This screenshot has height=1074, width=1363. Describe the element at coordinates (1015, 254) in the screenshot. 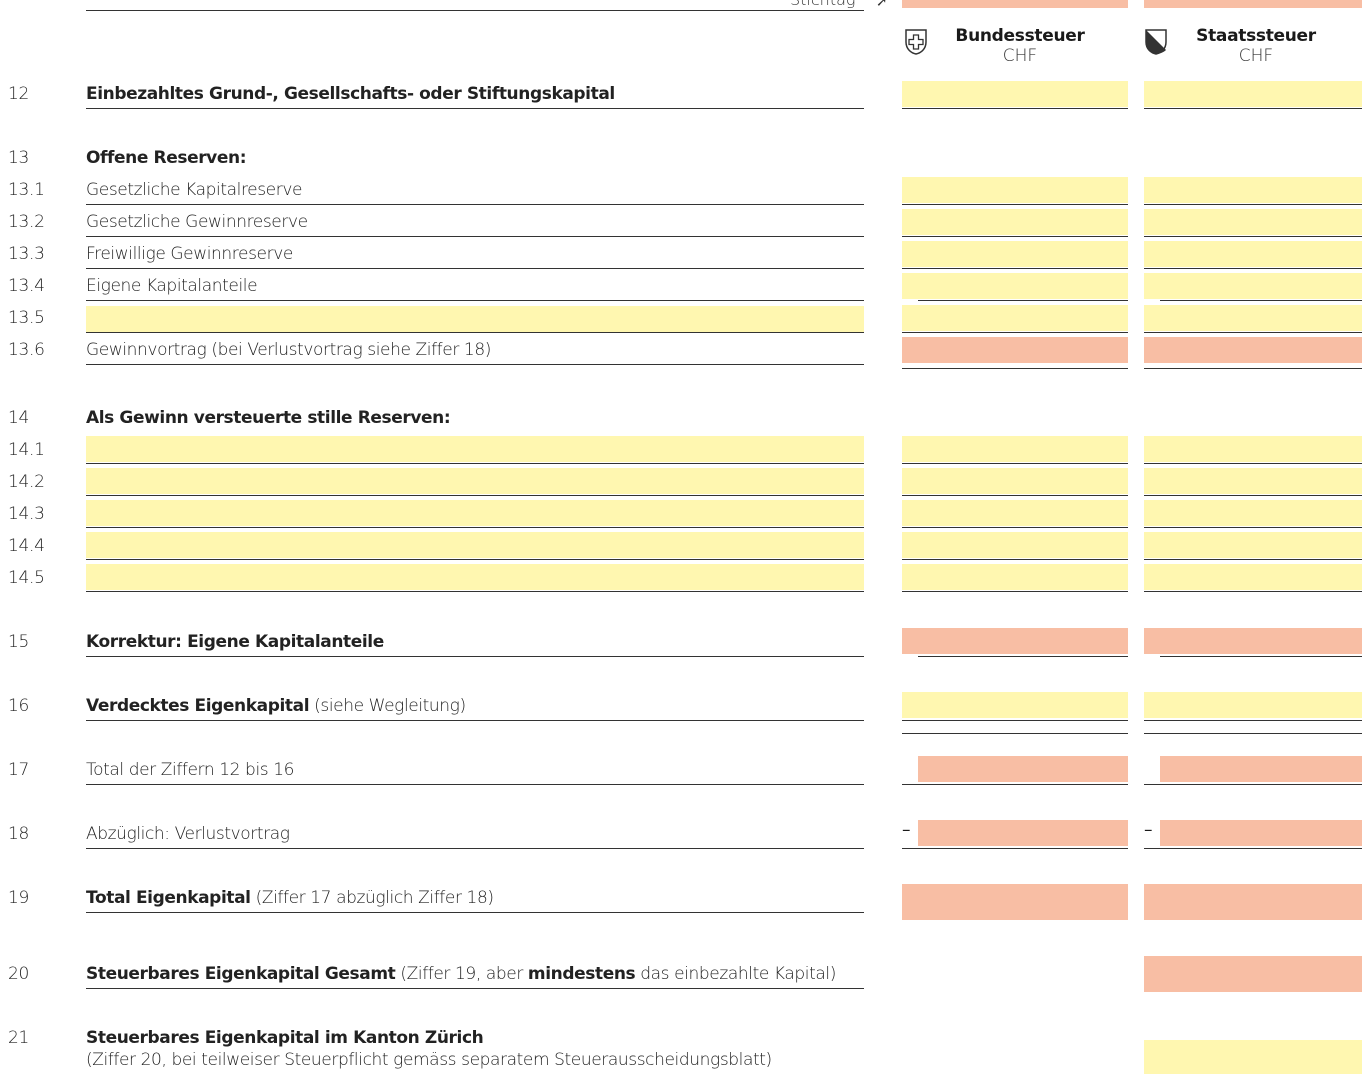

I see `field-13-3-federal` at that location.